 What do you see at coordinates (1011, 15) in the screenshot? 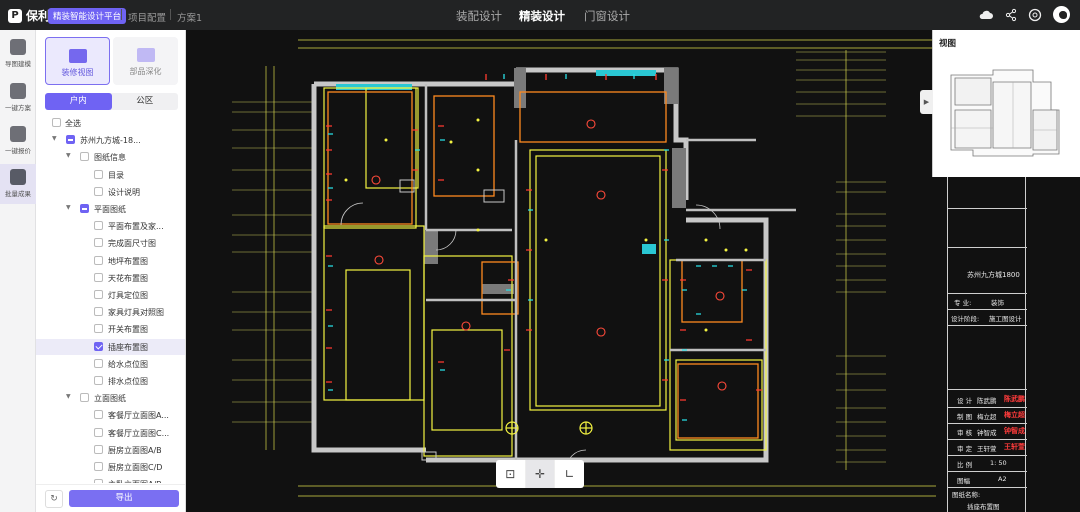
I see `share-icon` at bounding box center [1011, 15].